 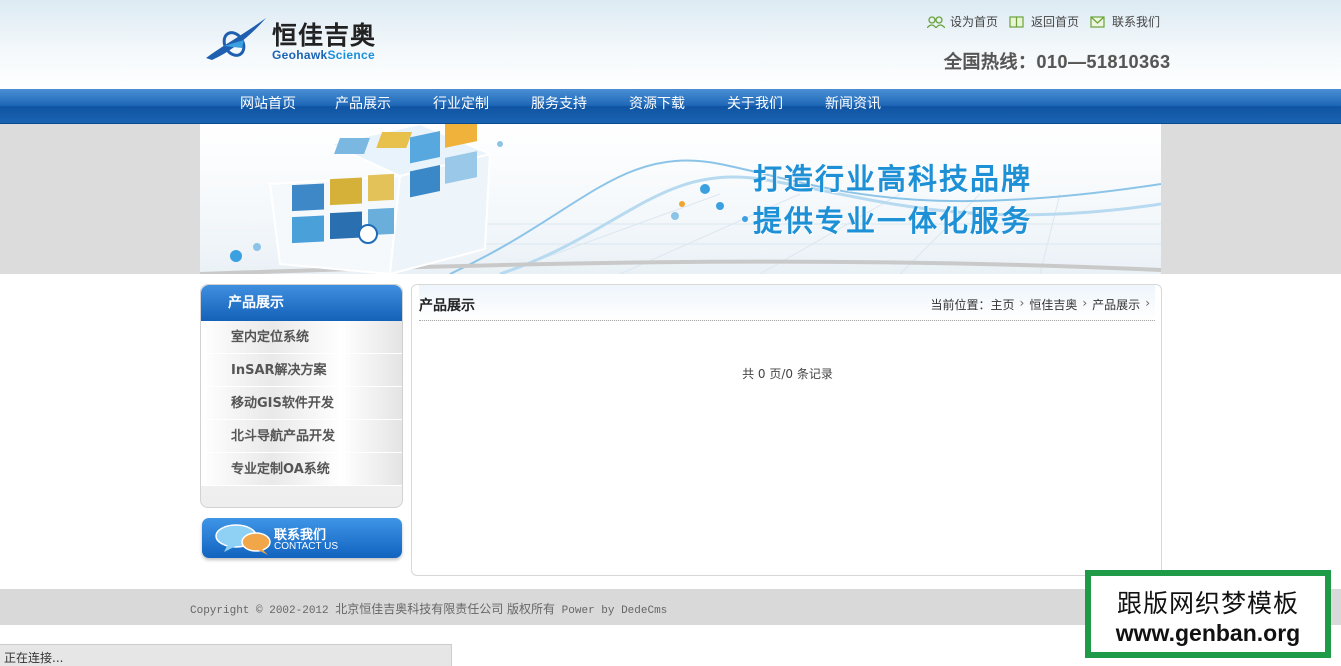 What do you see at coordinates (611, 611) in the screenshot?
I see `copyright-powered: Power by DedeCms` at bounding box center [611, 611].